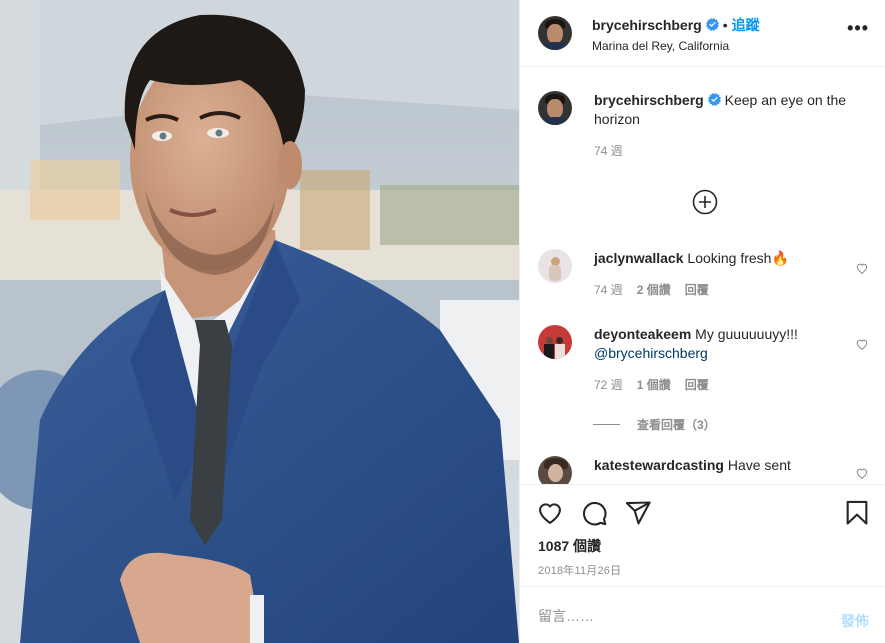  Describe the element at coordinates (639, 258) in the screenshot. I see `comment-username: jaclynwallack` at that location.